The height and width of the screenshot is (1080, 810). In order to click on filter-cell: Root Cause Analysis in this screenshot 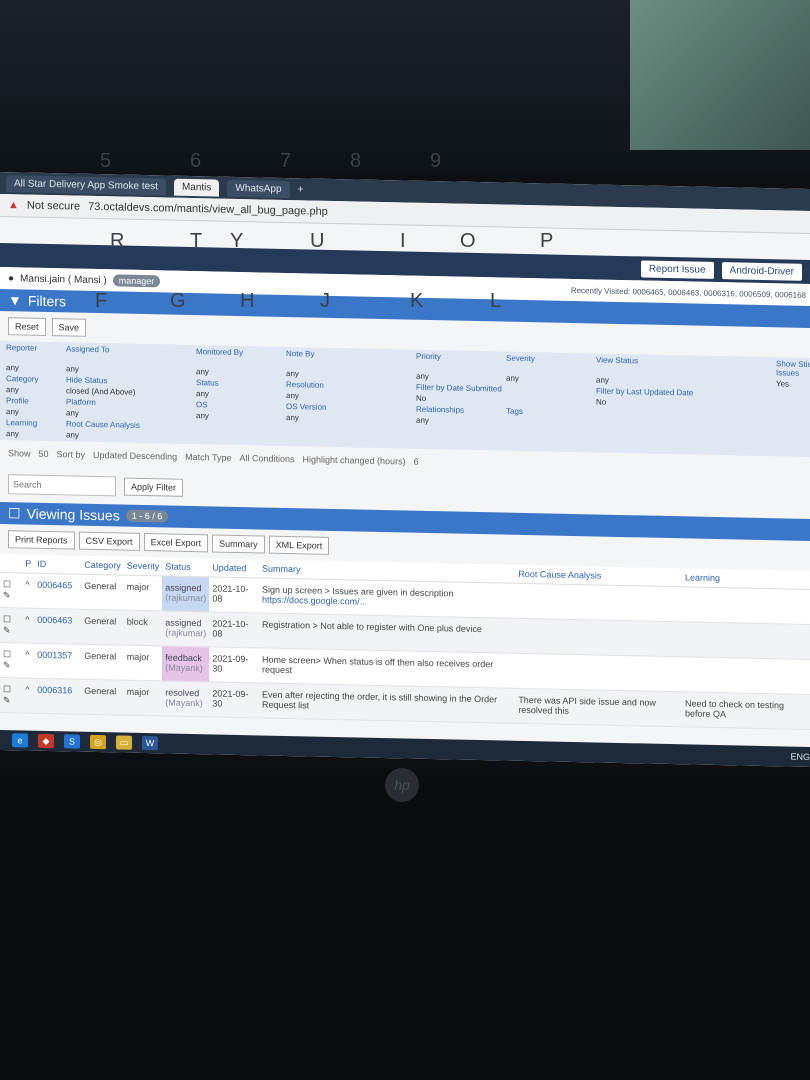, I will do `click(131, 425)`.